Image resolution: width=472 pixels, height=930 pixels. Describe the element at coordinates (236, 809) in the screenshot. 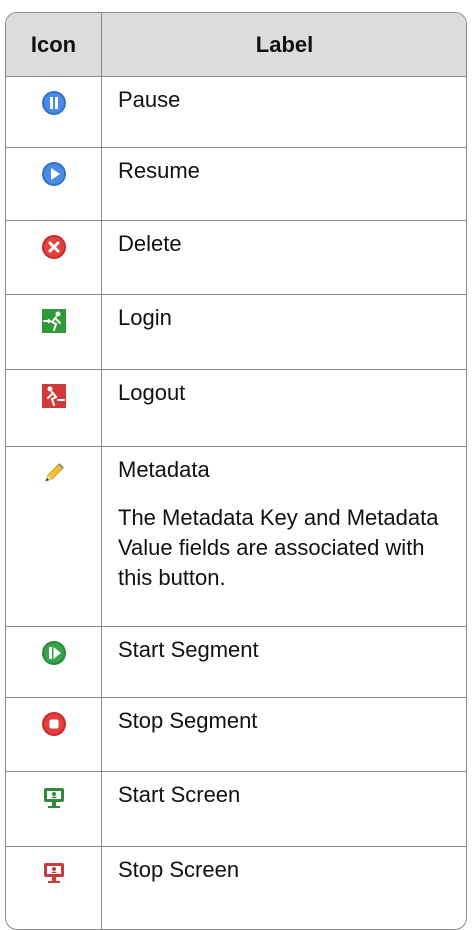

I see `table-row: Start Screen` at that location.